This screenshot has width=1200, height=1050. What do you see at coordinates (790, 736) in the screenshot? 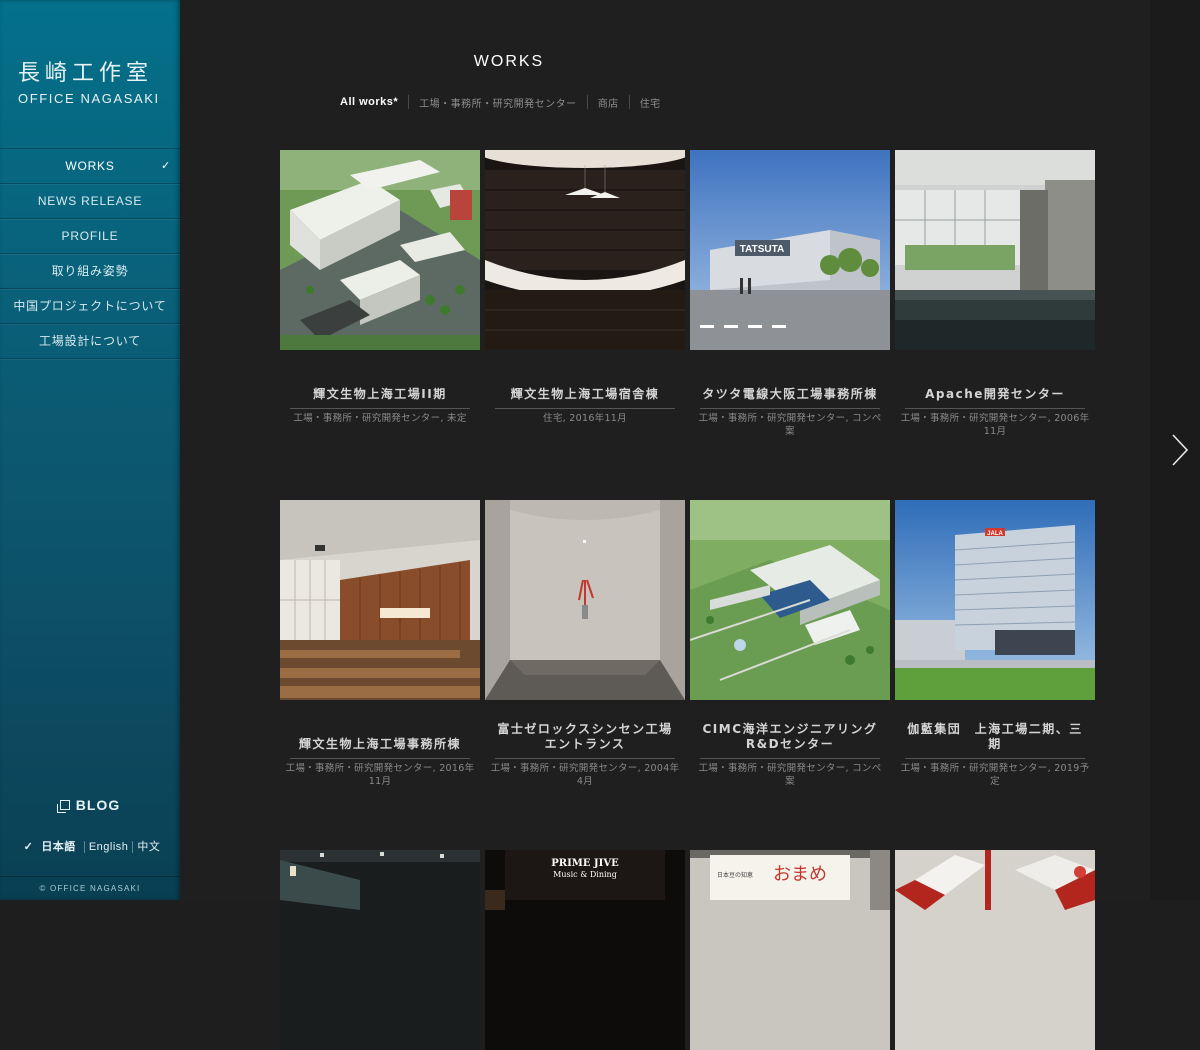
I see `work-title: CIMC海洋エンジニアリング R&Dセンター` at bounding box center [790, 736].